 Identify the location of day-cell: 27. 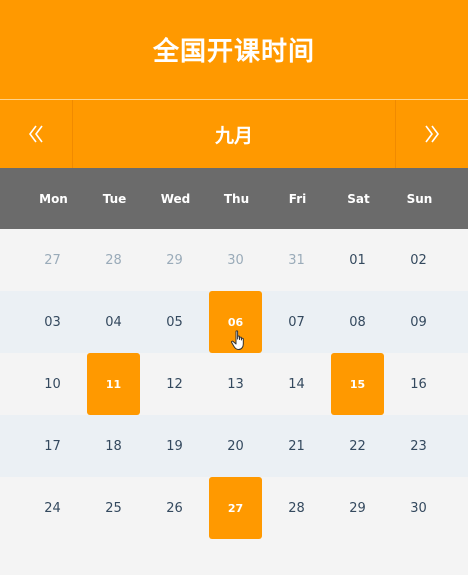
(52, 260).